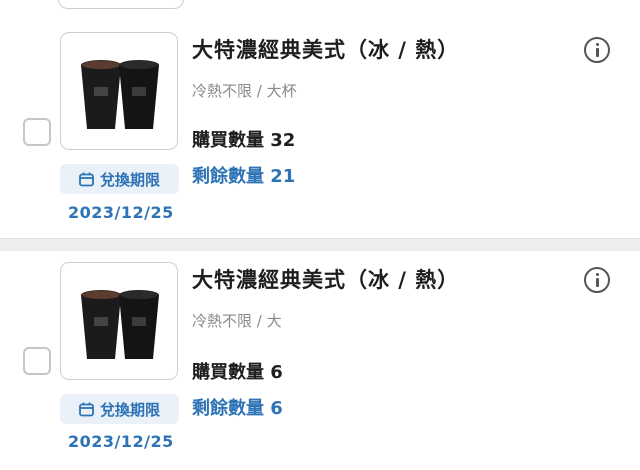  What do you see at coordinates (237, 321) in the screenshot?
I see `product-subtitle: 冷熱不限 / 大` at bounding box center [237, 321].